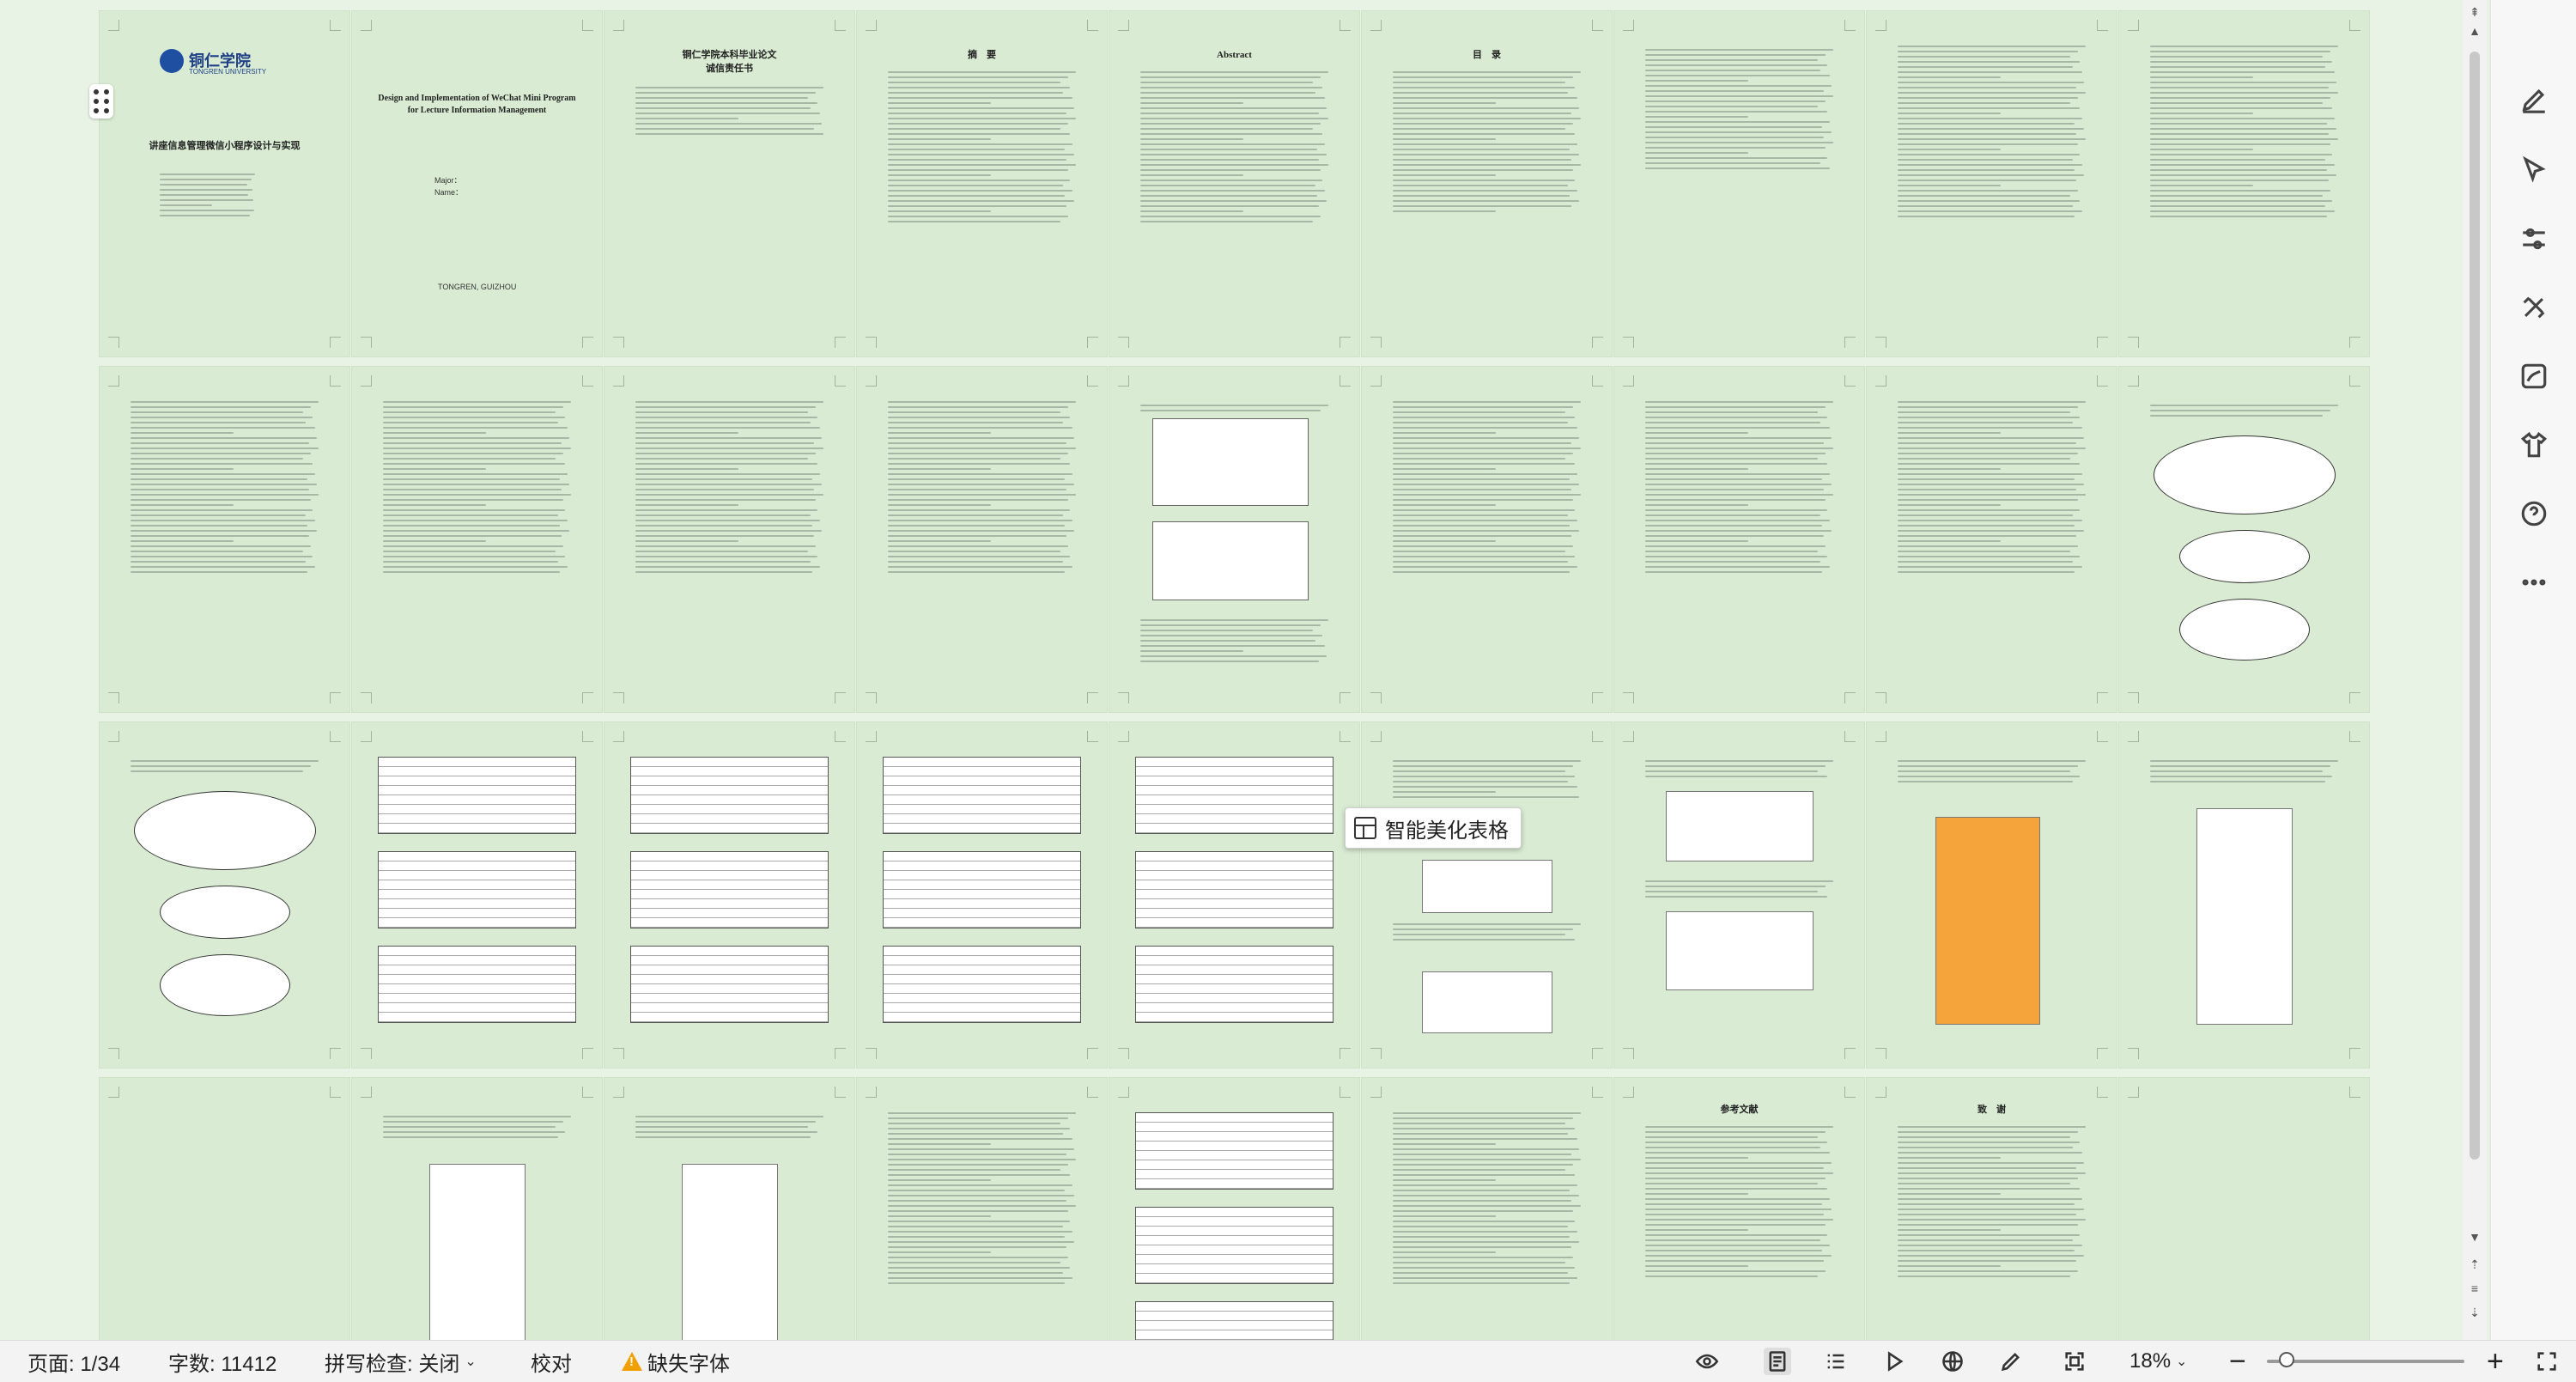  I want to click on word-count: 字数: 11412, so click(222, 1362).